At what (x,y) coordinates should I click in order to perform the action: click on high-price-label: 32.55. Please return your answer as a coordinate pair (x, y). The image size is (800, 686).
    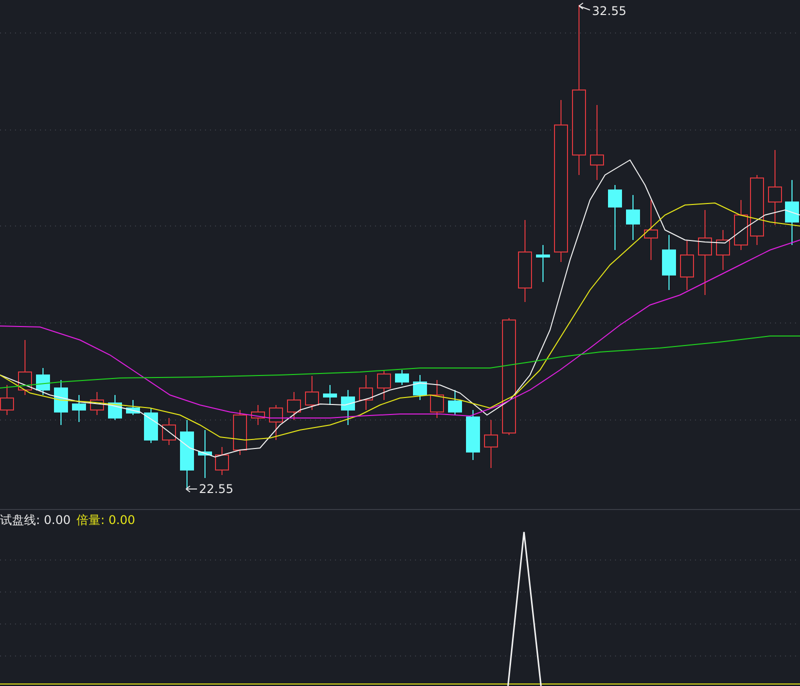
    Looking at the image, I should click on (609, 11).